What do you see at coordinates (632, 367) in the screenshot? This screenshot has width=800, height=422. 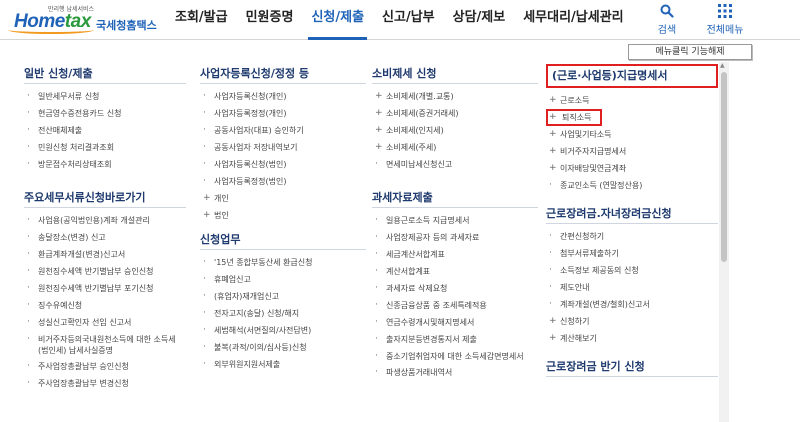 I see `group-title: 근로장려금 반기 신청` at bounding box center [632, 367].